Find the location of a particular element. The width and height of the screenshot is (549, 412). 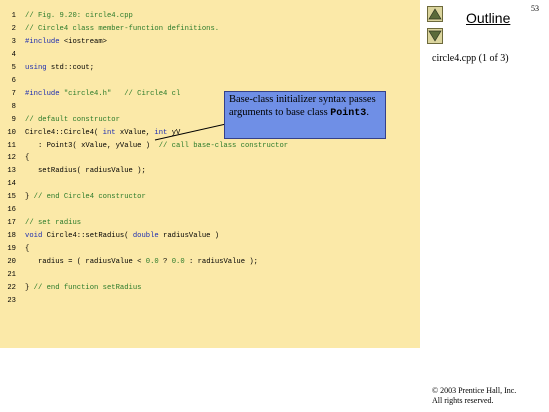

code-text: } // end Circle4 constructor is located at coordinates (85, 197).